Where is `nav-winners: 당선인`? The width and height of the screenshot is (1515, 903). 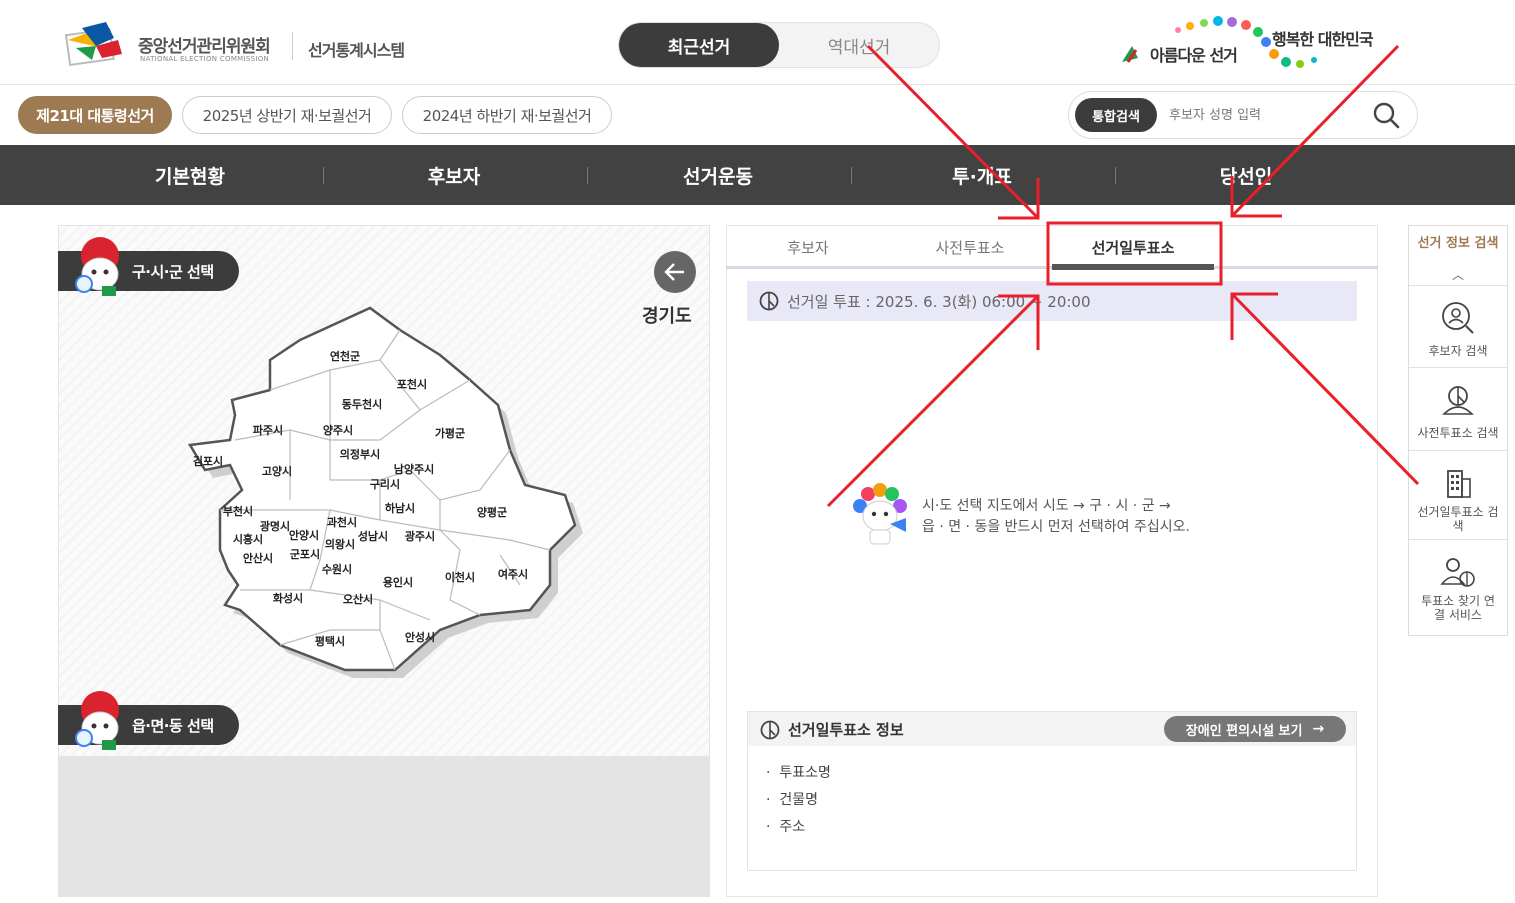 nav-winners: 당선인 is located at coordinates (1246, 175).